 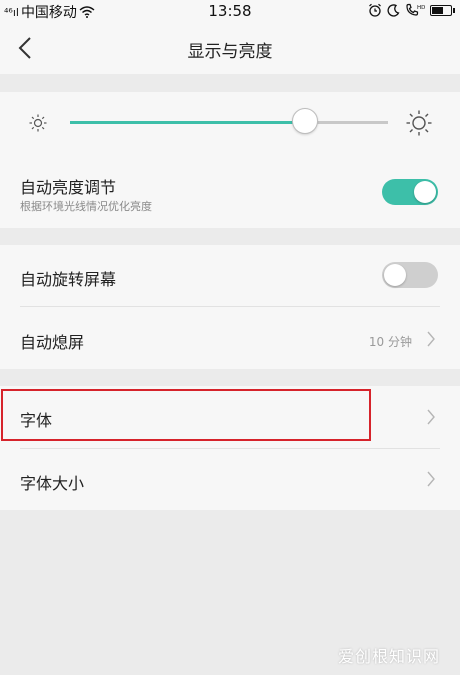 I want to click on sun-large-icon, so click(x=419, y=123).